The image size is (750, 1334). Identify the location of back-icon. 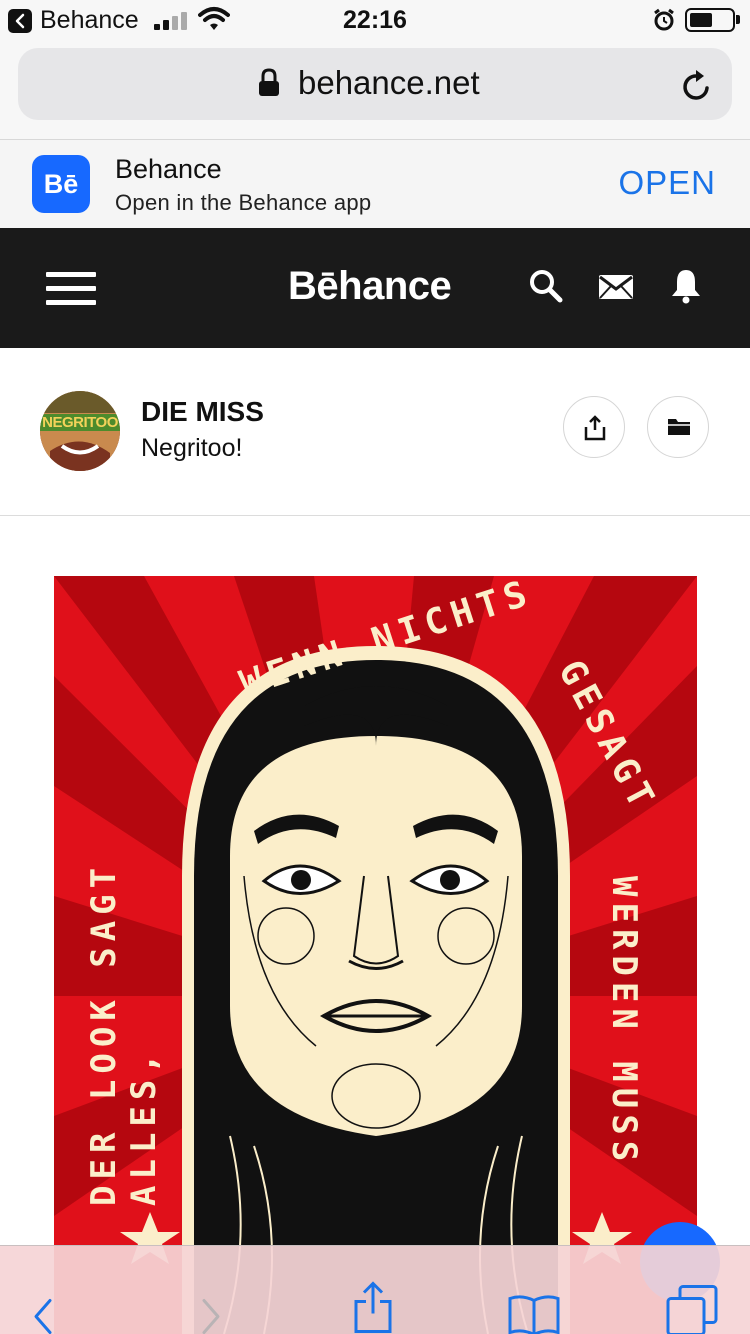
(43, 1303).